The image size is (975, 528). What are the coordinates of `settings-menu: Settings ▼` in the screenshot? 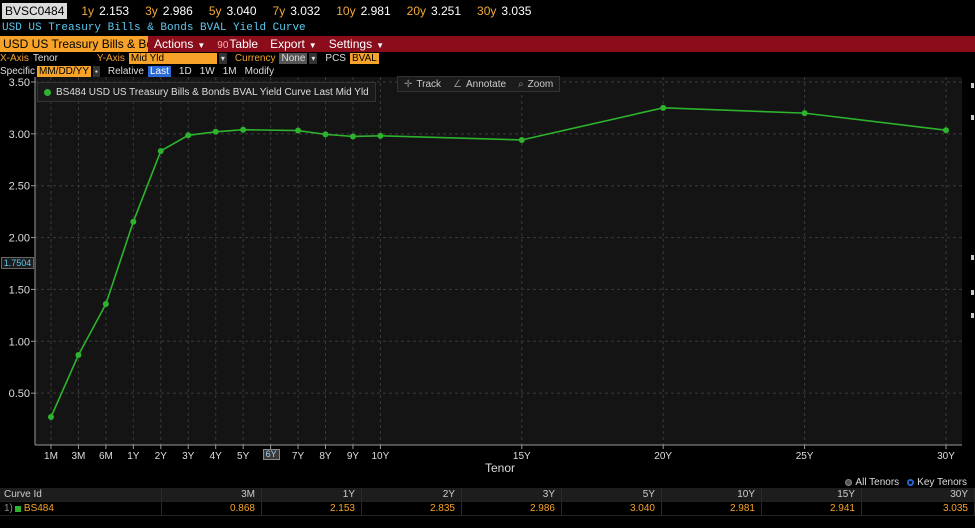 It's located at (356, 44).